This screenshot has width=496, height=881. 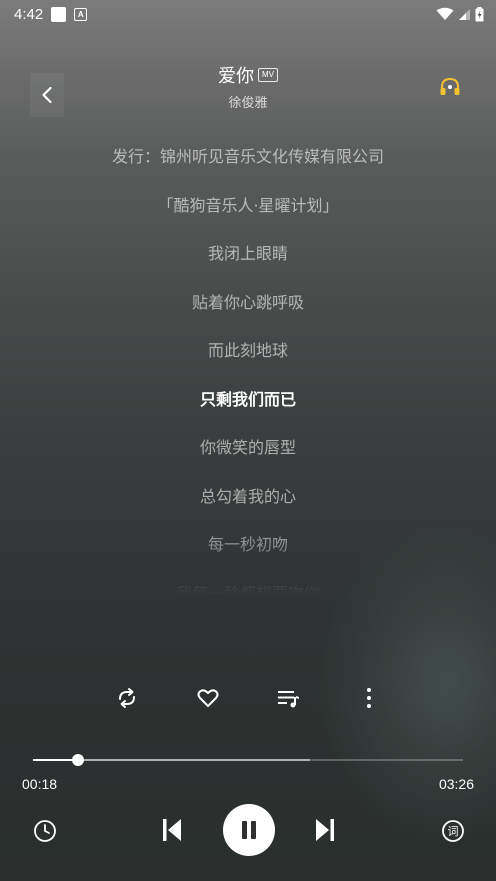 What do you see at coordinates (464, 14) in the screenshot?
I see `signal-icon` at bounding box center [464, 14].